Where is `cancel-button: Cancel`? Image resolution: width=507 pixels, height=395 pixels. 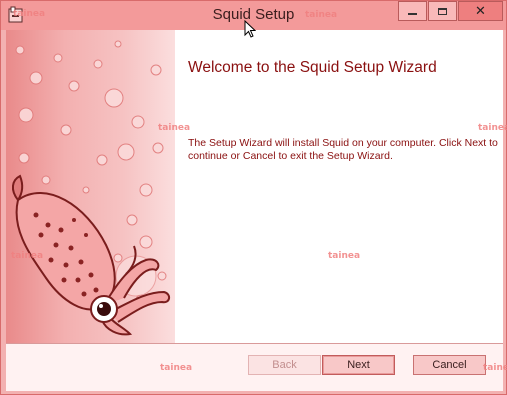 cancel-button: Cancel is located at coordinates (449, 365).